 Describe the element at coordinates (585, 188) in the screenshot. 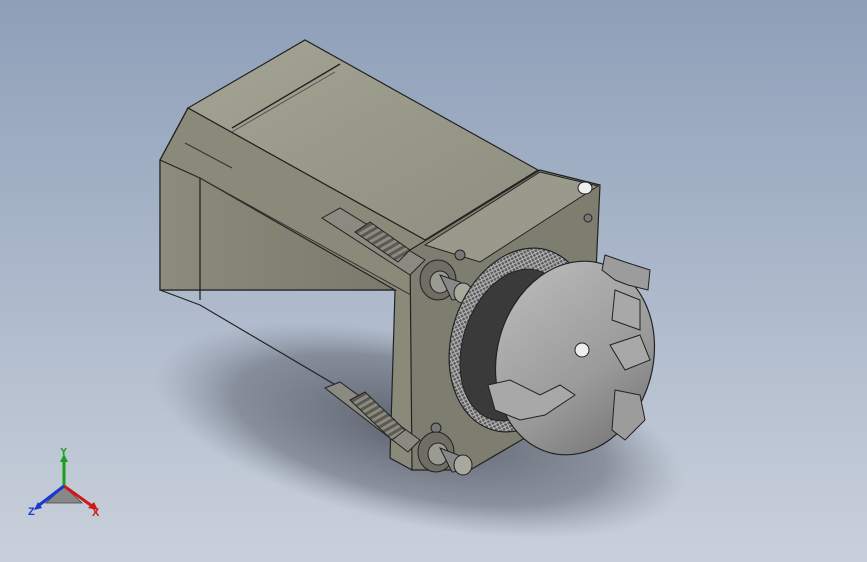

I see `flange-hole-top` at that location.